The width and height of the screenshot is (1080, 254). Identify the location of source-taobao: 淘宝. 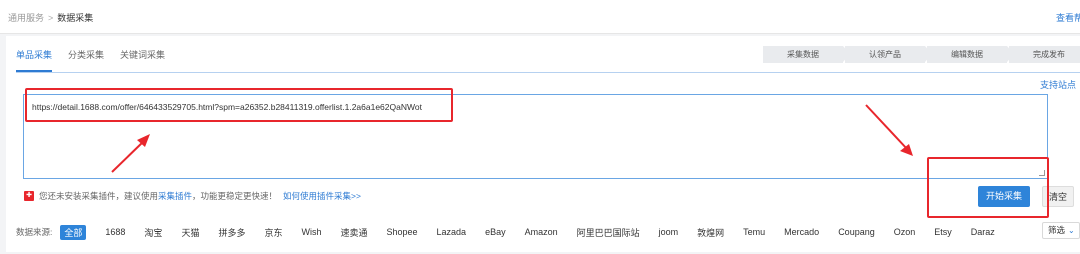
(153, 232).